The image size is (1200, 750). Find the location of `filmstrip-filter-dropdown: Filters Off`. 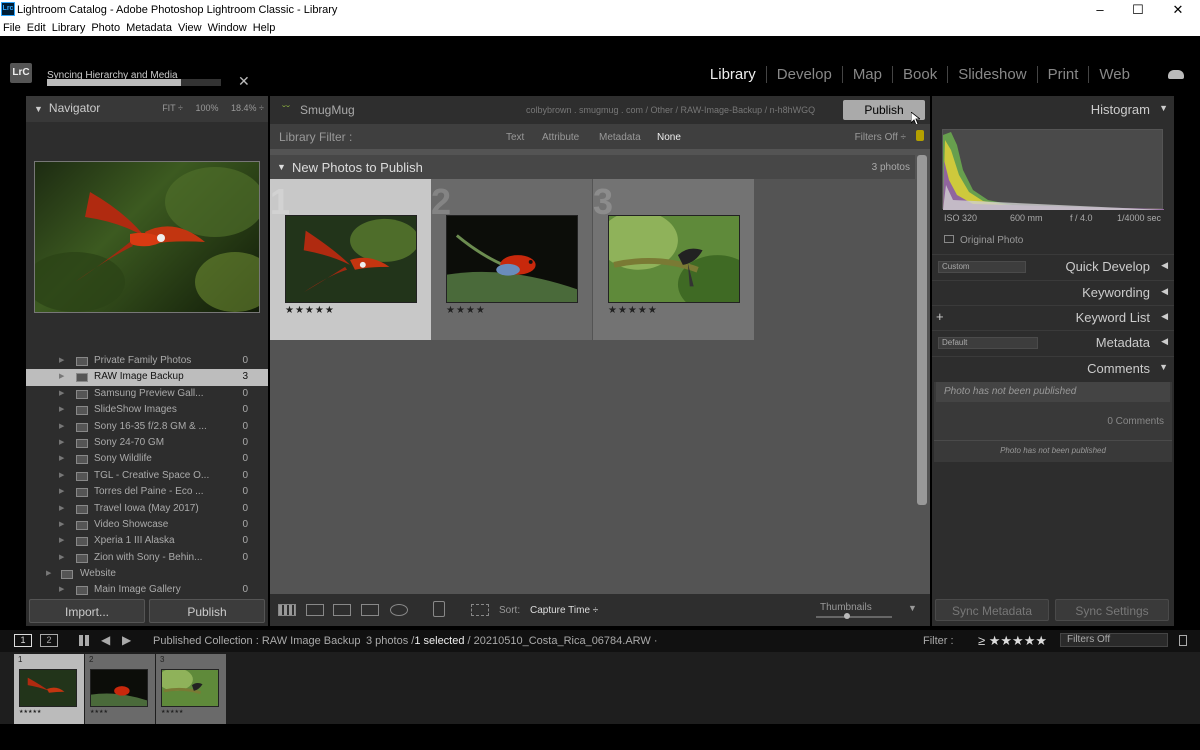

filmstrip-filter-dropdown: Filters Off is located at coordinates (1114, 640).